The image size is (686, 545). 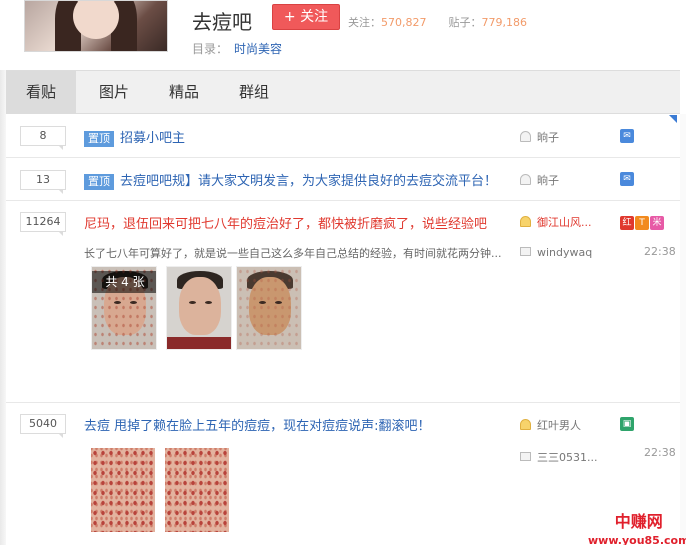 What do you see at coordinates (96, 26) in the screenshot?
I see `bar-avatar` at bounding box center [96, 26].